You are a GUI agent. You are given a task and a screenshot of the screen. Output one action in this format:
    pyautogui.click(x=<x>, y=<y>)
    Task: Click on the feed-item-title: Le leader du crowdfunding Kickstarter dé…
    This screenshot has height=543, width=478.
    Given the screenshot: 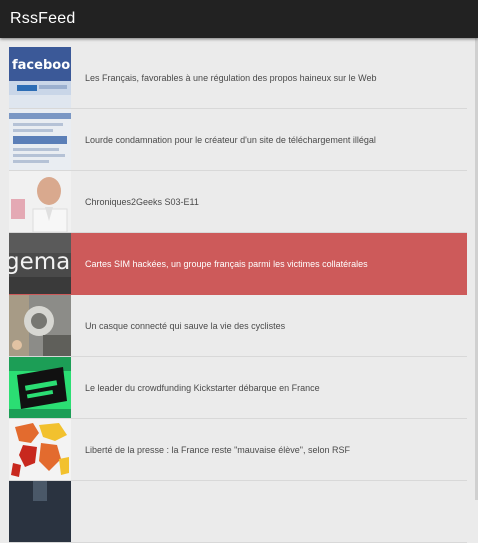 What is the action you would take?
    pyautogui.click(x=202, y=387)
    